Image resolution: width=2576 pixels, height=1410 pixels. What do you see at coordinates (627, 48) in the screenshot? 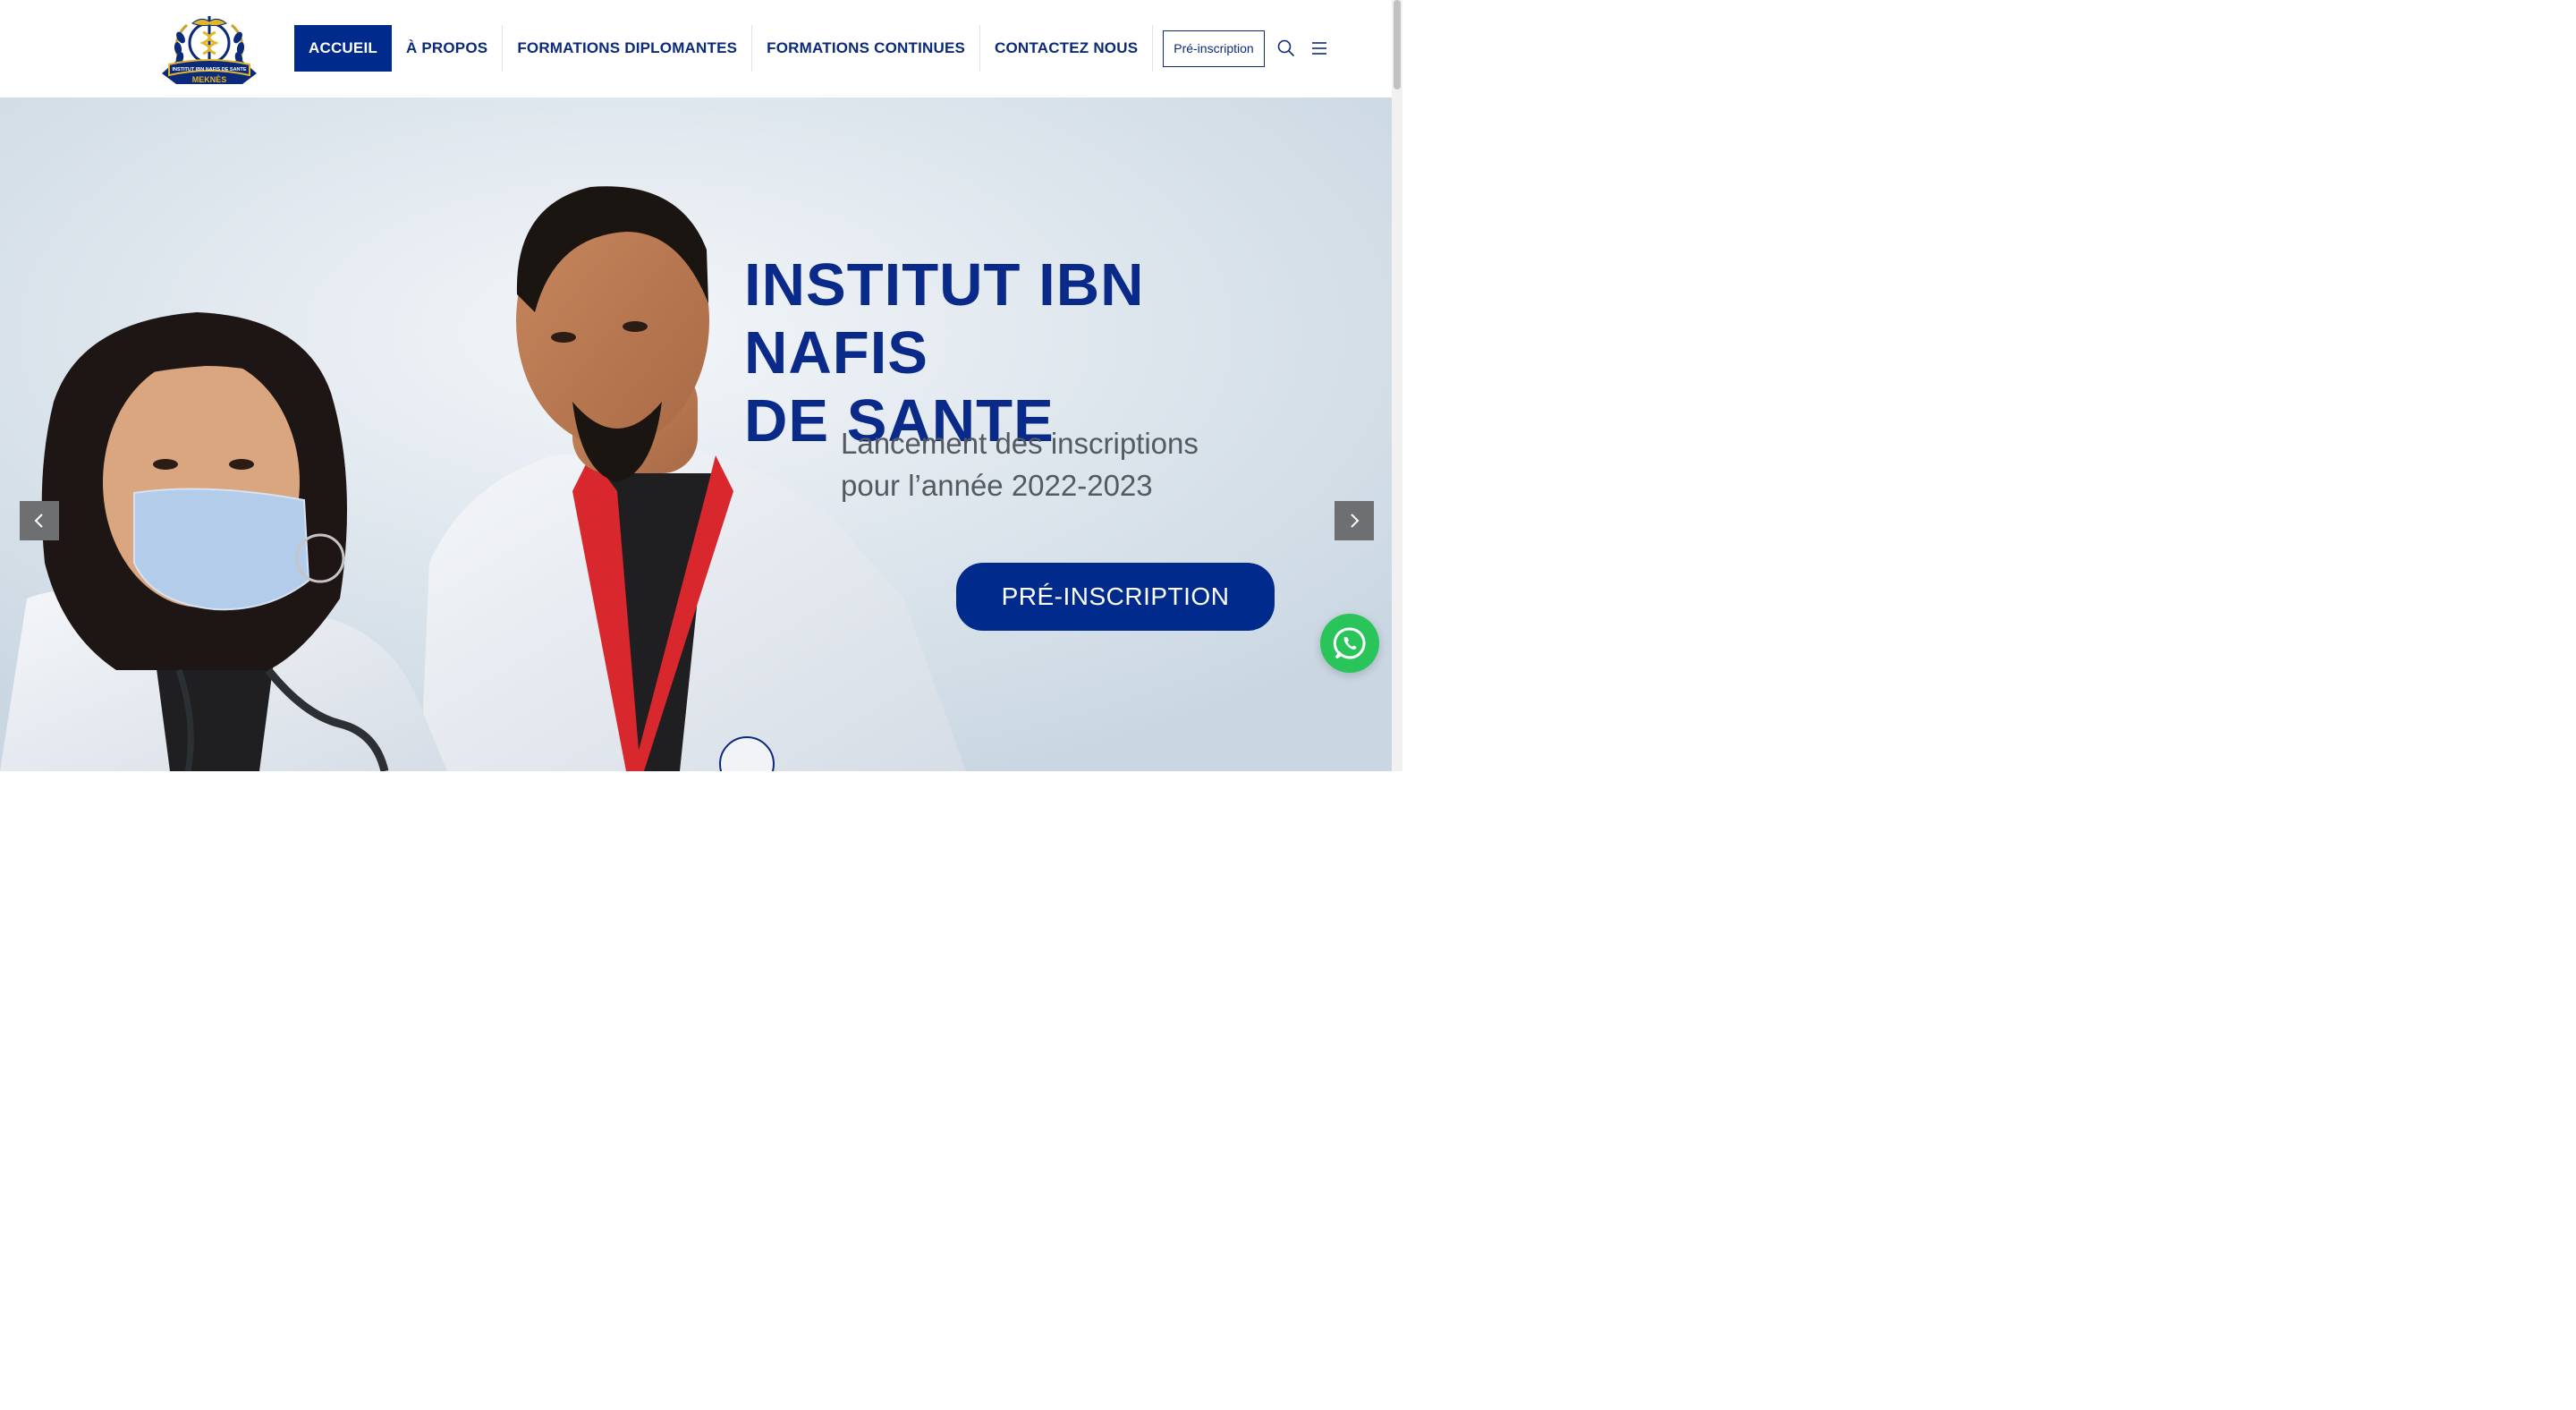
I see `nav-item-formations-diplomantes: FORMATIONS DIPLOMANTES` at bounding box center [627, 48].